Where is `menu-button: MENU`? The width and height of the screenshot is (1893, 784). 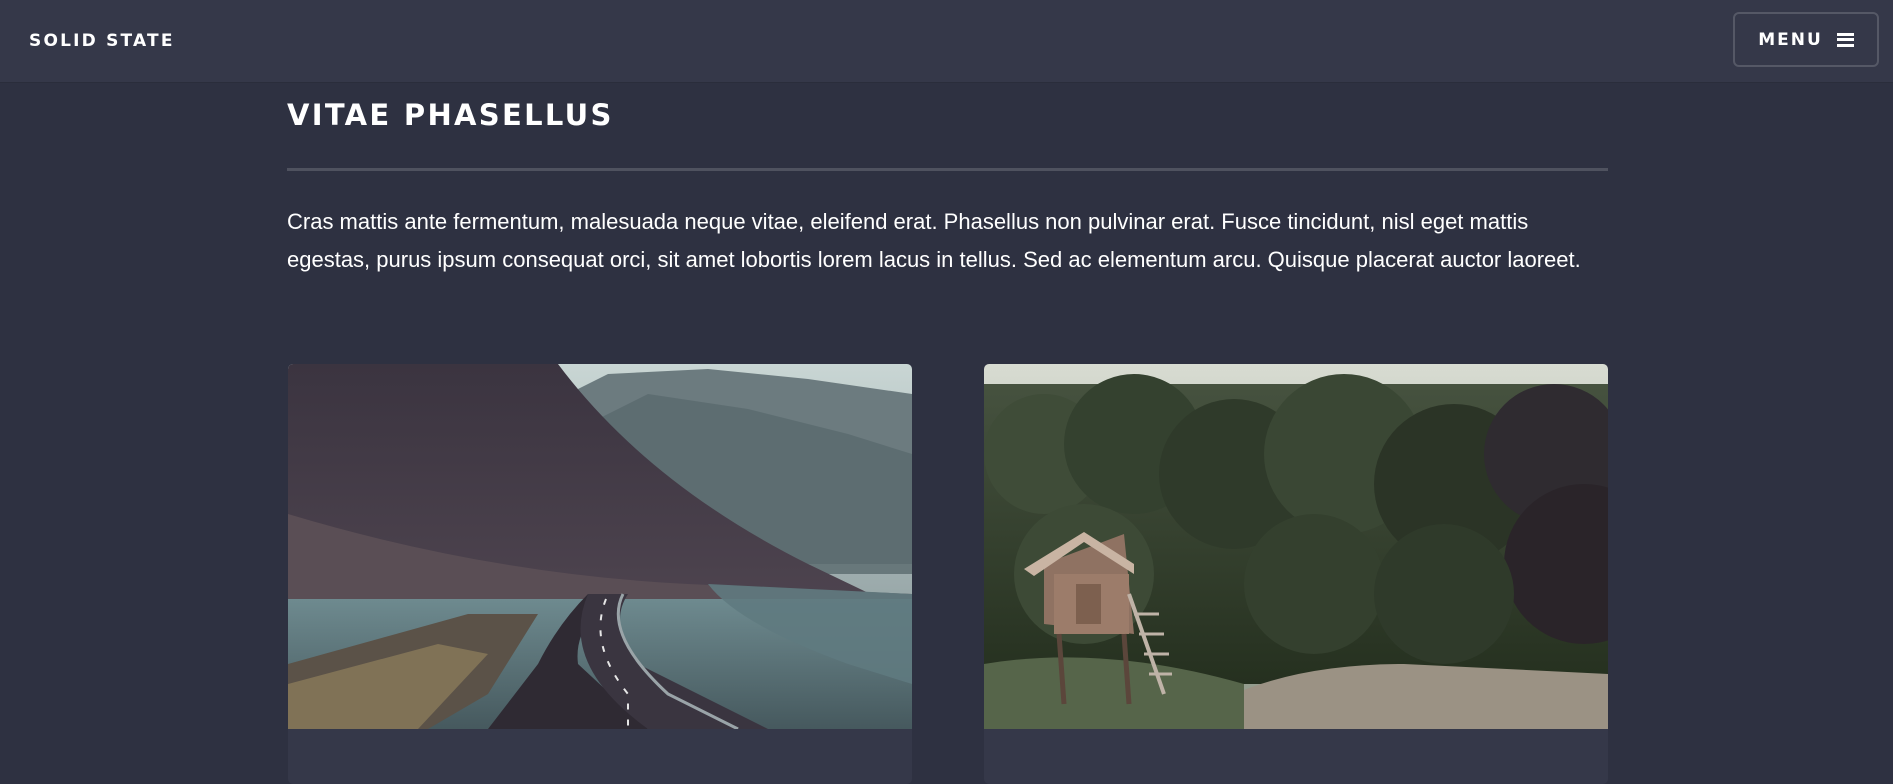
menu-button: MENU is located at coordinates (1806, 39).